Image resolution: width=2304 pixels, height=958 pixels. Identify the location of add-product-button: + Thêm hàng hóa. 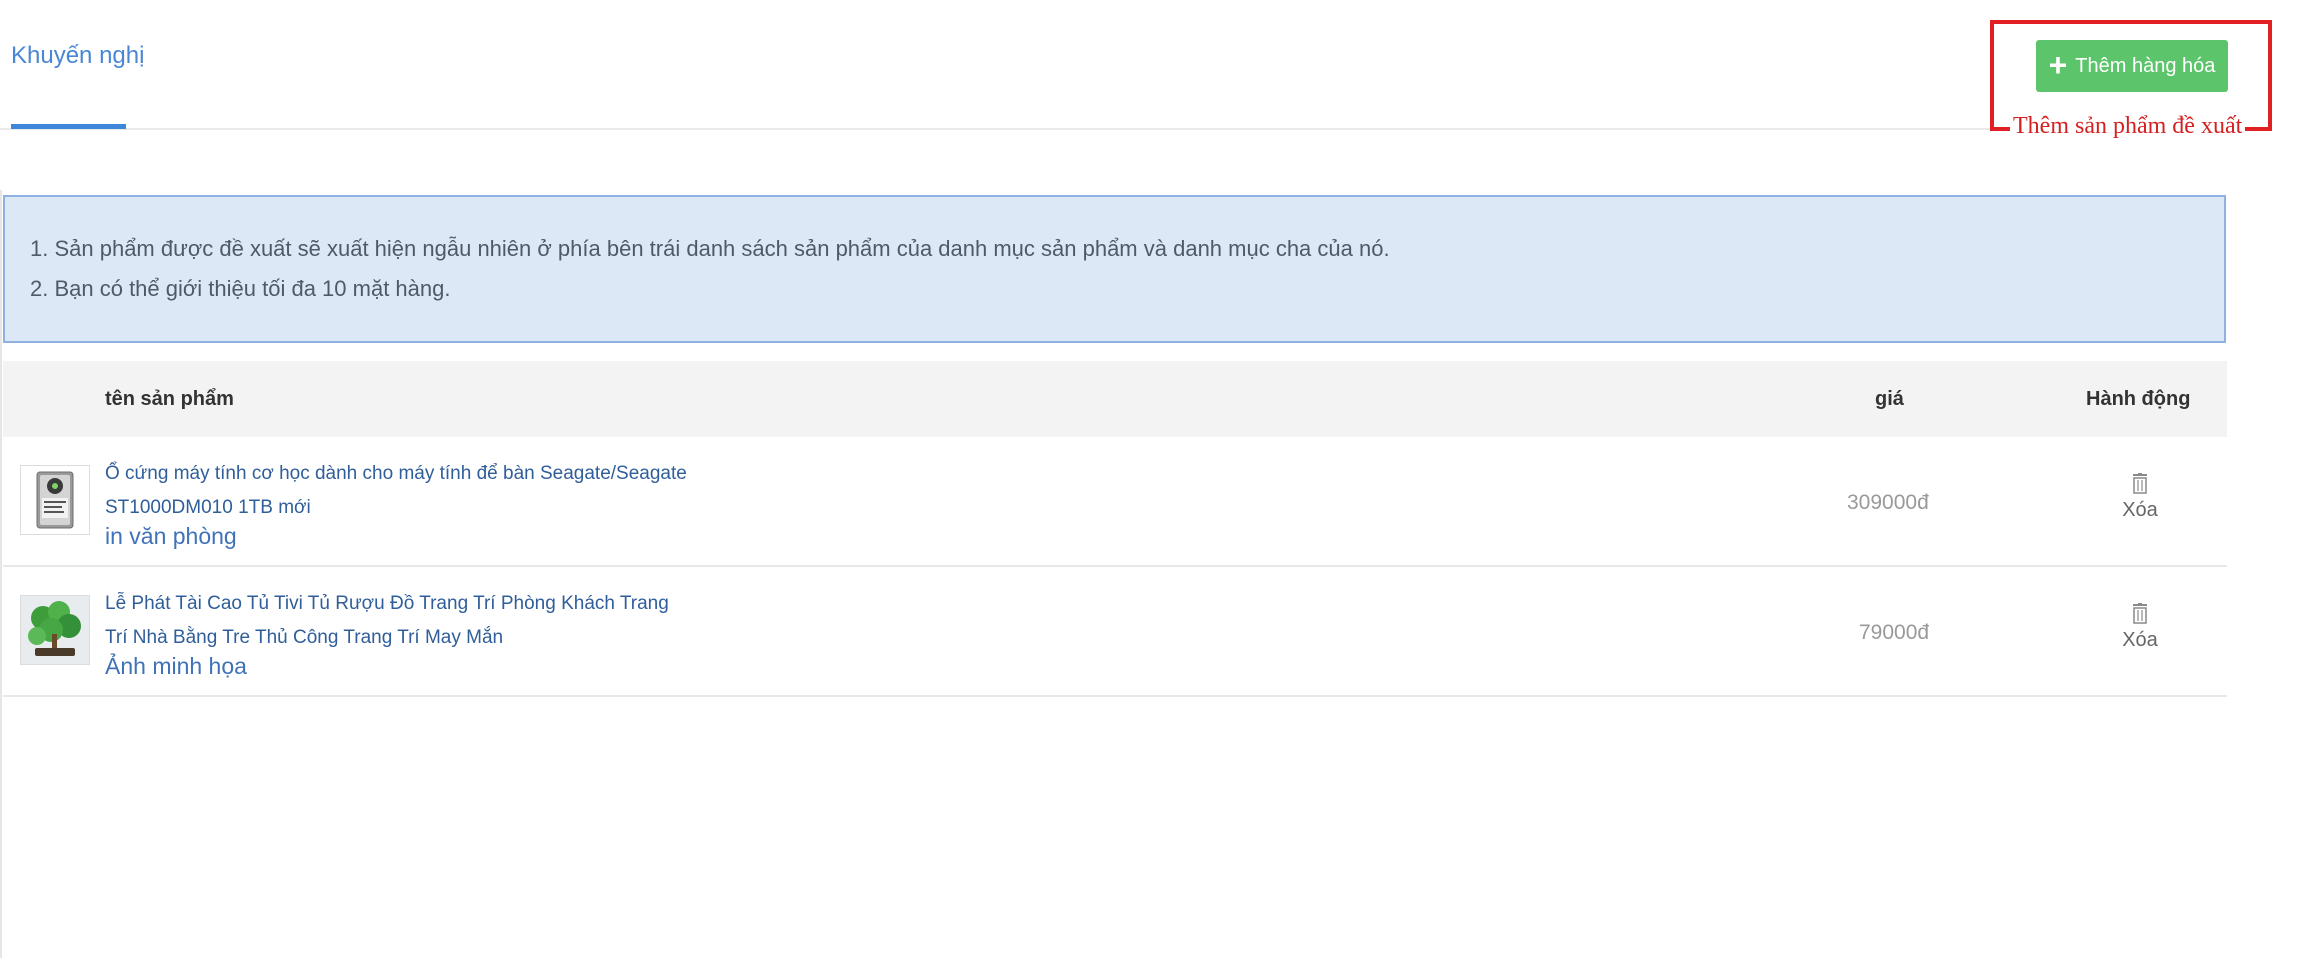
(2132, 66).